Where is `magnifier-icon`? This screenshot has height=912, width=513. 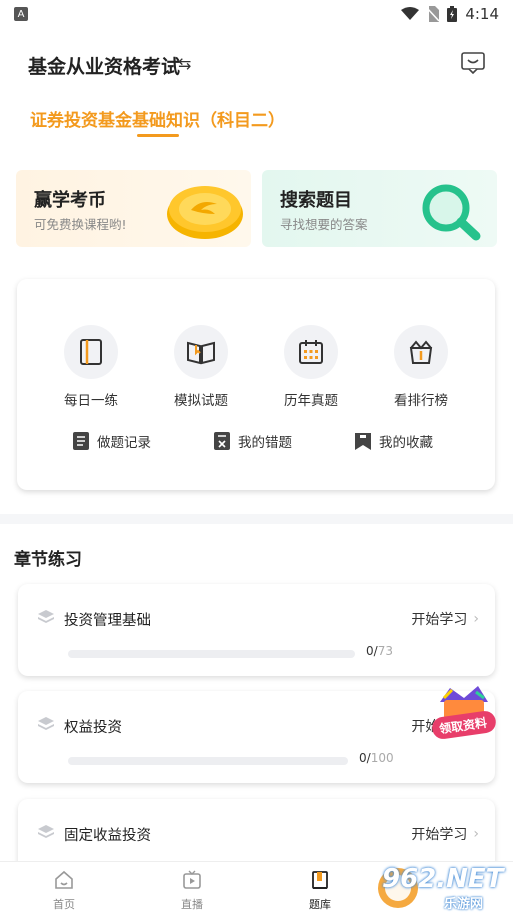
magnifier-icon is located at coordinates (451, 212).